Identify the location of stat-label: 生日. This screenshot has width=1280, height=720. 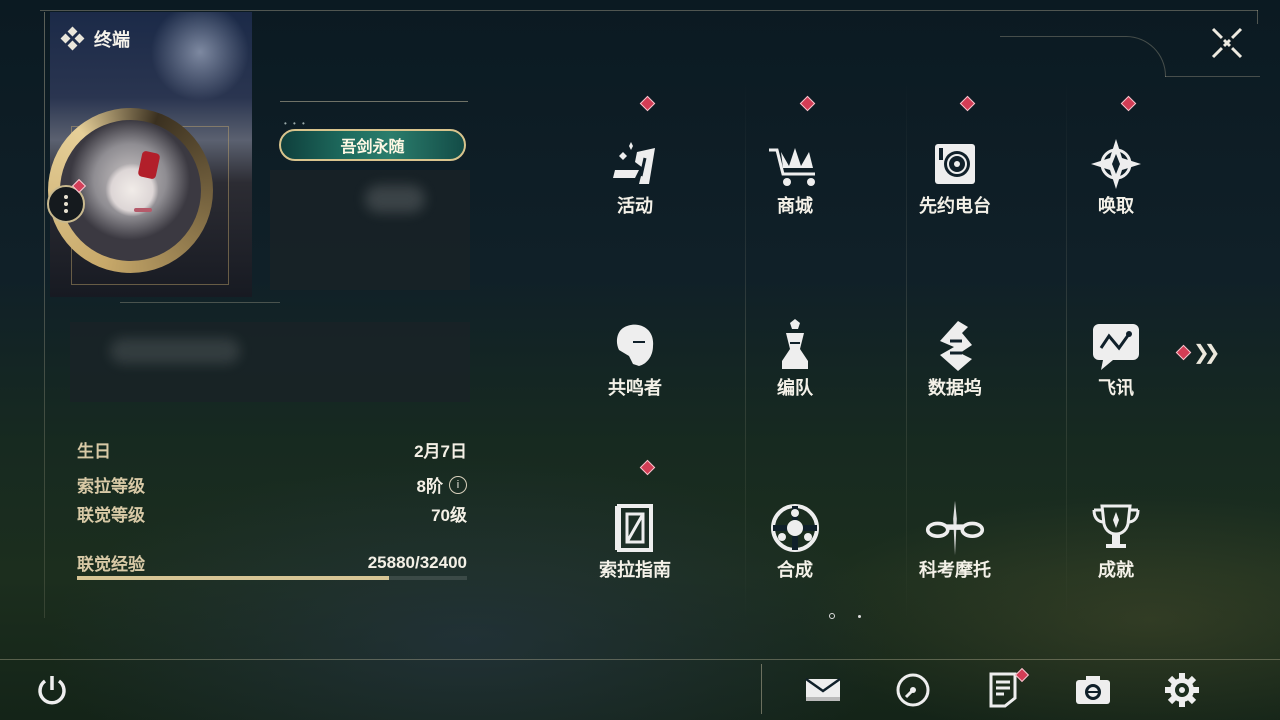
(94, 451).